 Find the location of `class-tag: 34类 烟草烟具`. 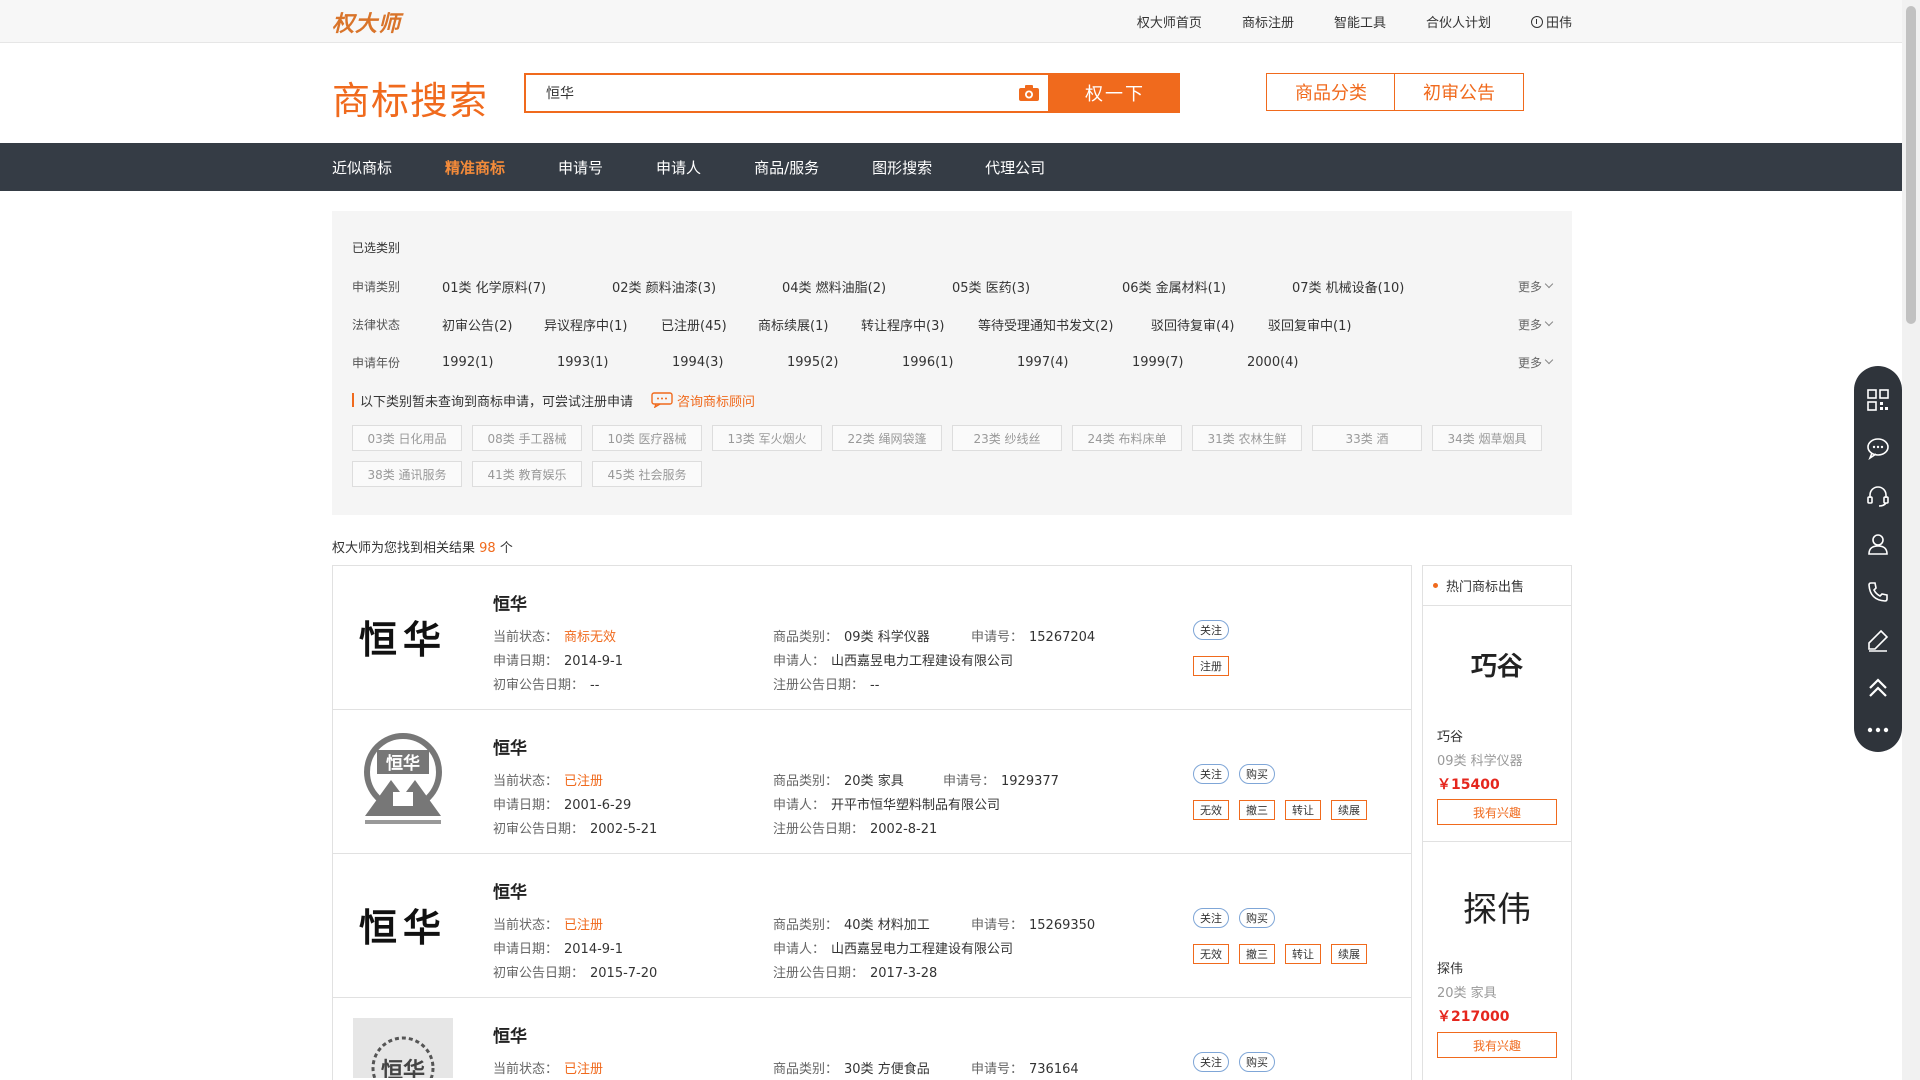

class-tag: 34类 烟草烟具 is located at coordinates (1487, 438).